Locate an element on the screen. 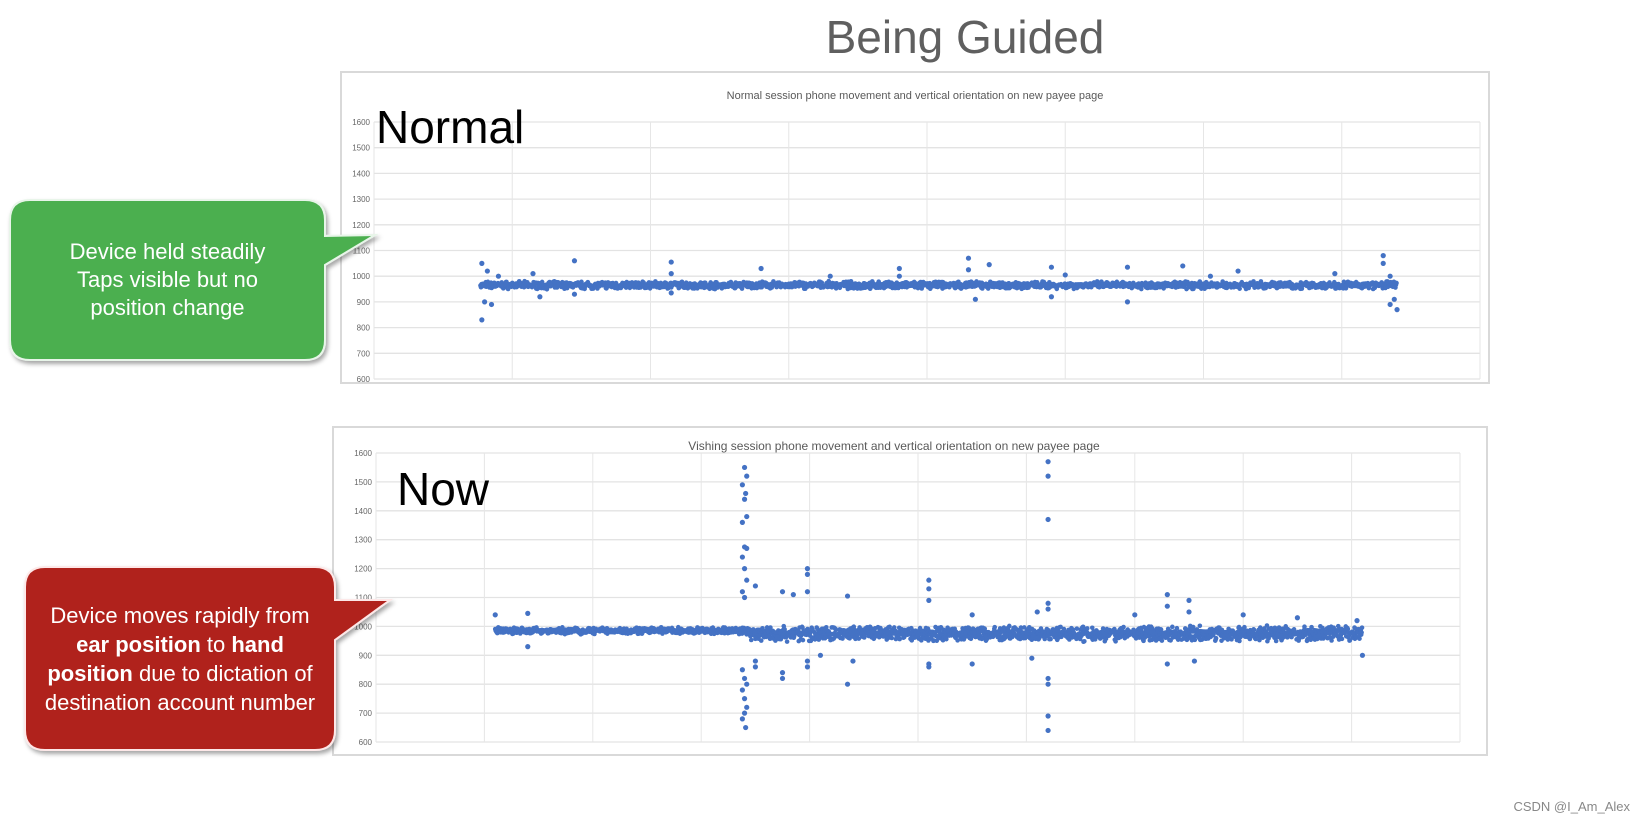 The image size is (1644, 820). callout-line: Taps visible but no is located at coordinates (167, 279).